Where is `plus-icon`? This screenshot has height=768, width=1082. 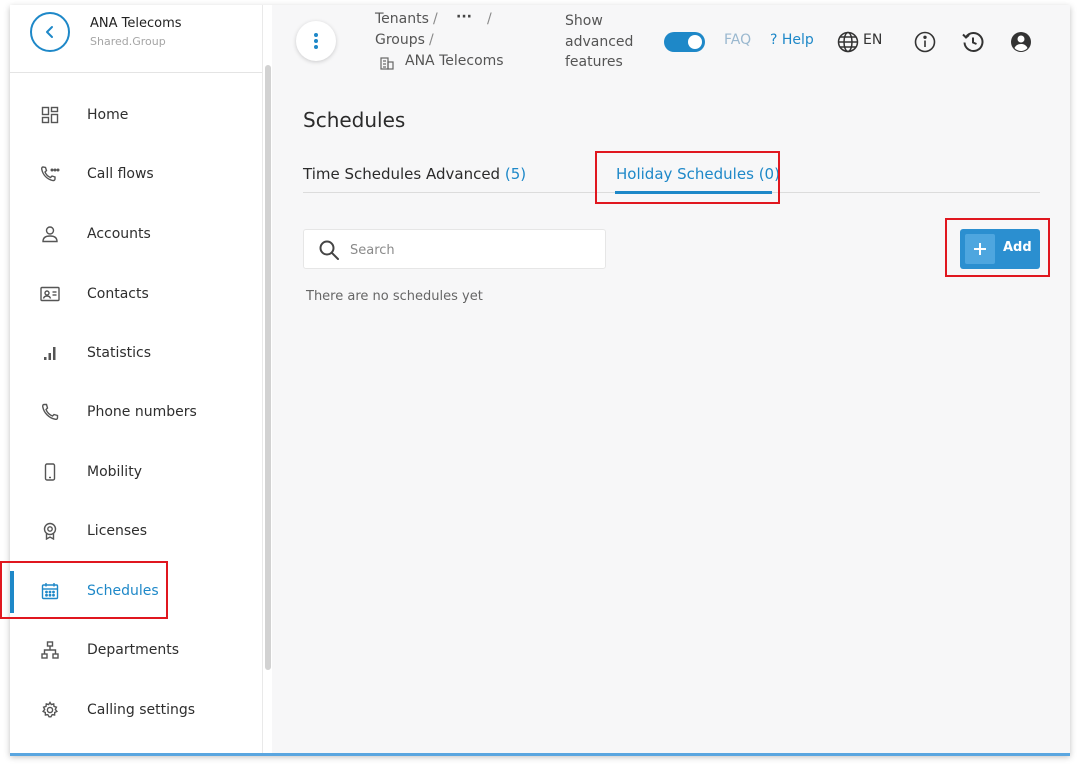
plus-icon is located at coordinates (980, 249).